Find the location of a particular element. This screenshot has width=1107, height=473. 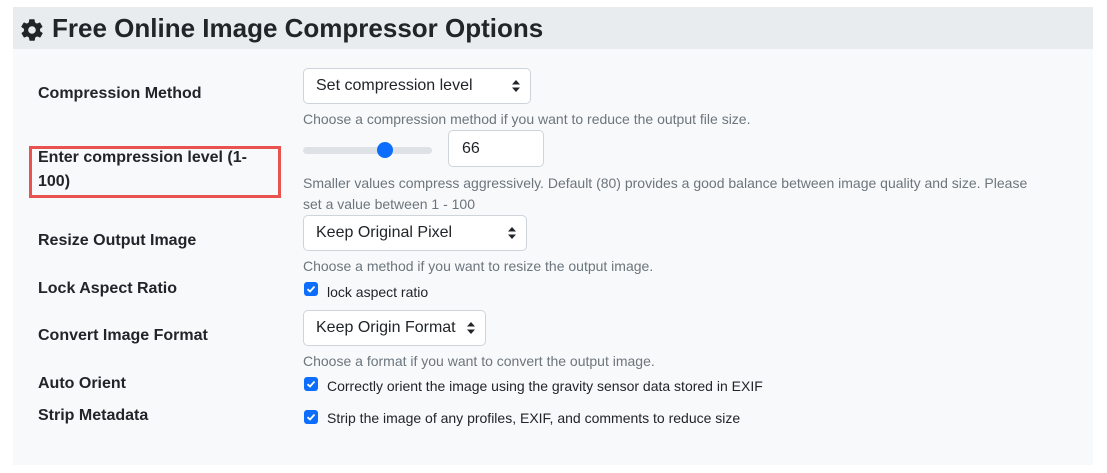

gear-icon is located at coordinates (32, 30).